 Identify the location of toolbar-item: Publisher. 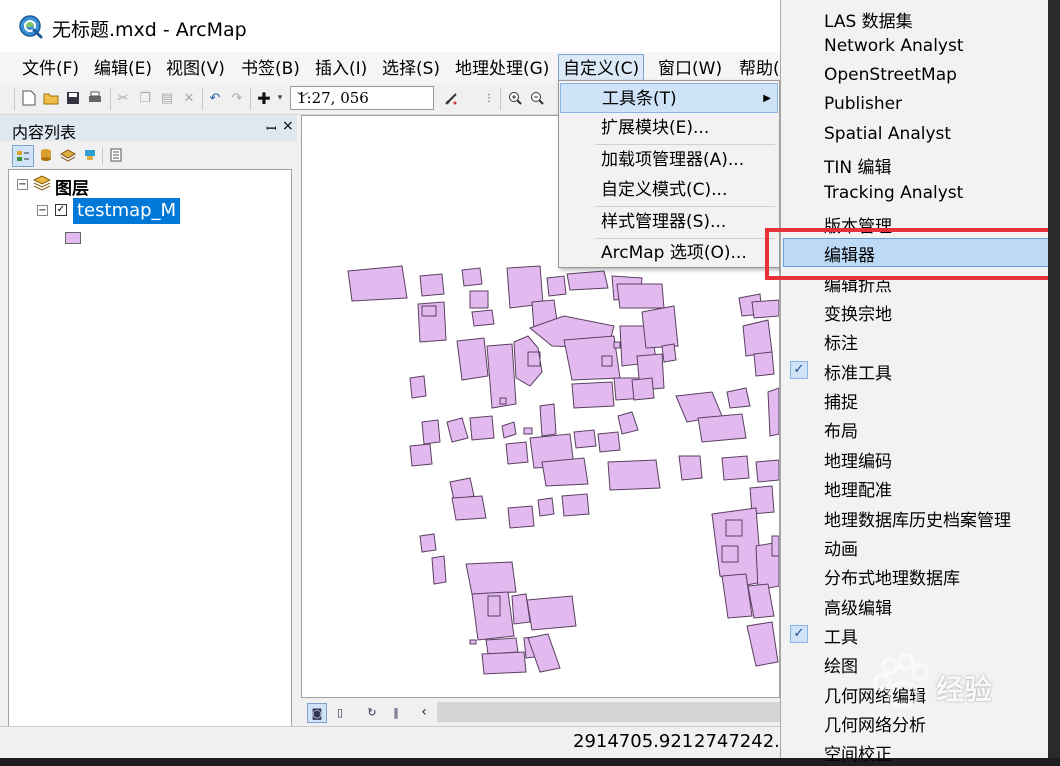
(920, 105).